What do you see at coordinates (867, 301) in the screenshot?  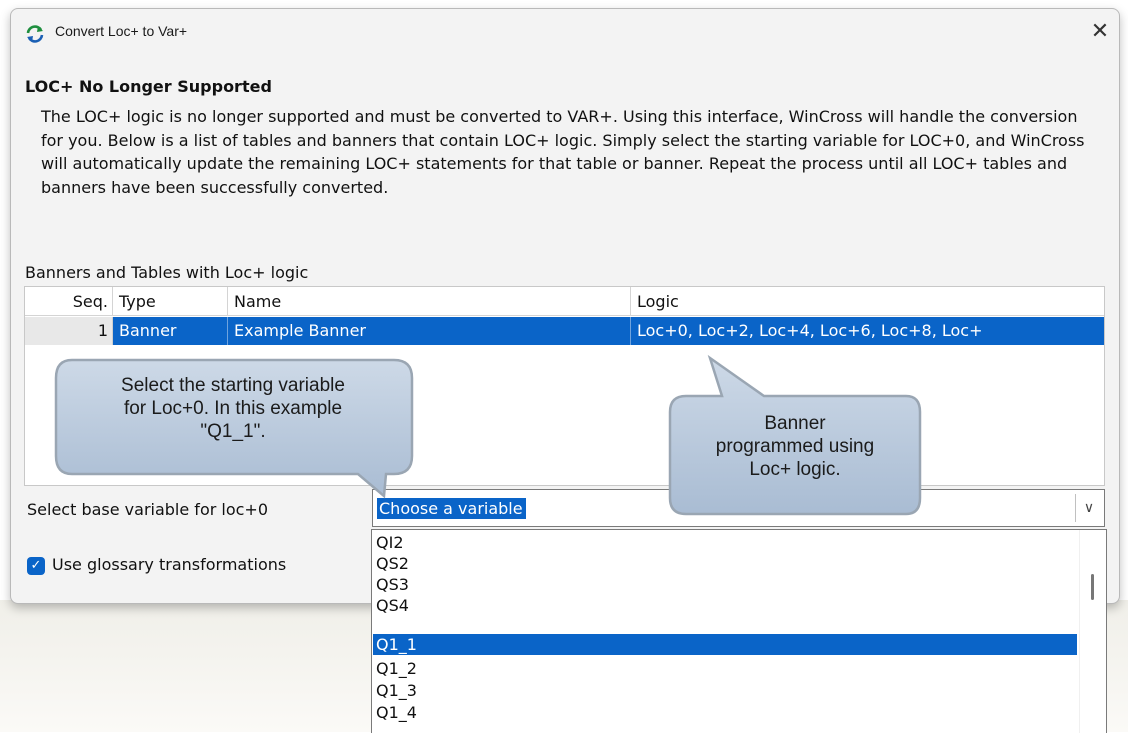 I see `column-header-logic: Logic` at bounding box center [867, 301].